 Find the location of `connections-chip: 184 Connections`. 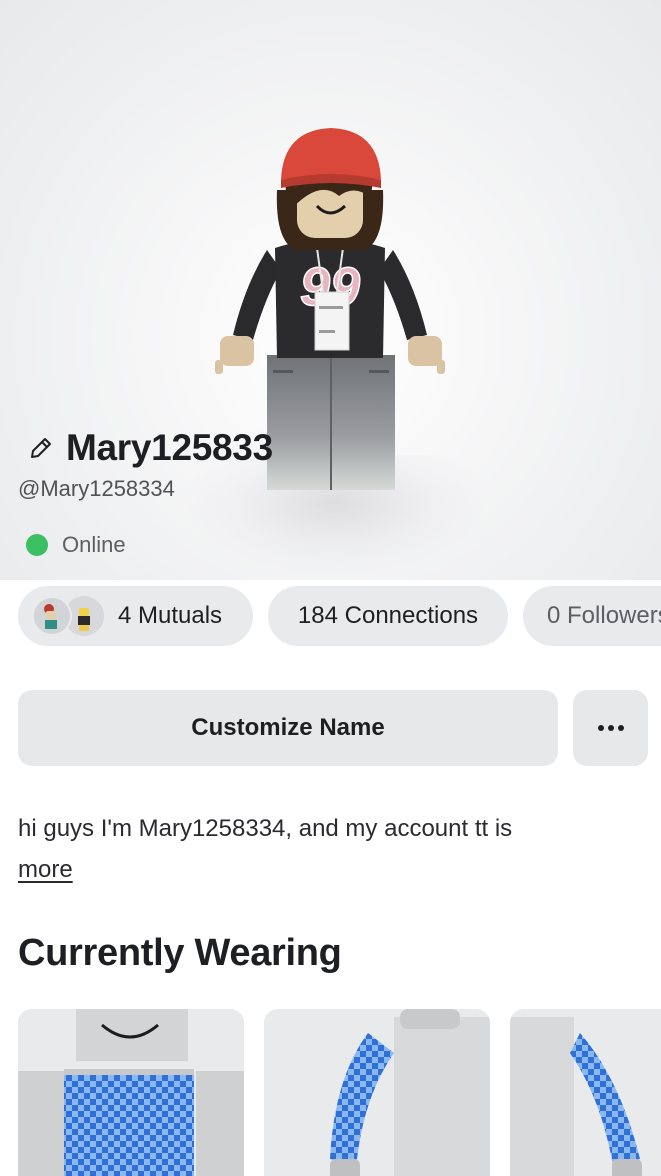

connections-chip: 184 Connections is located at coordinates (388, 616).